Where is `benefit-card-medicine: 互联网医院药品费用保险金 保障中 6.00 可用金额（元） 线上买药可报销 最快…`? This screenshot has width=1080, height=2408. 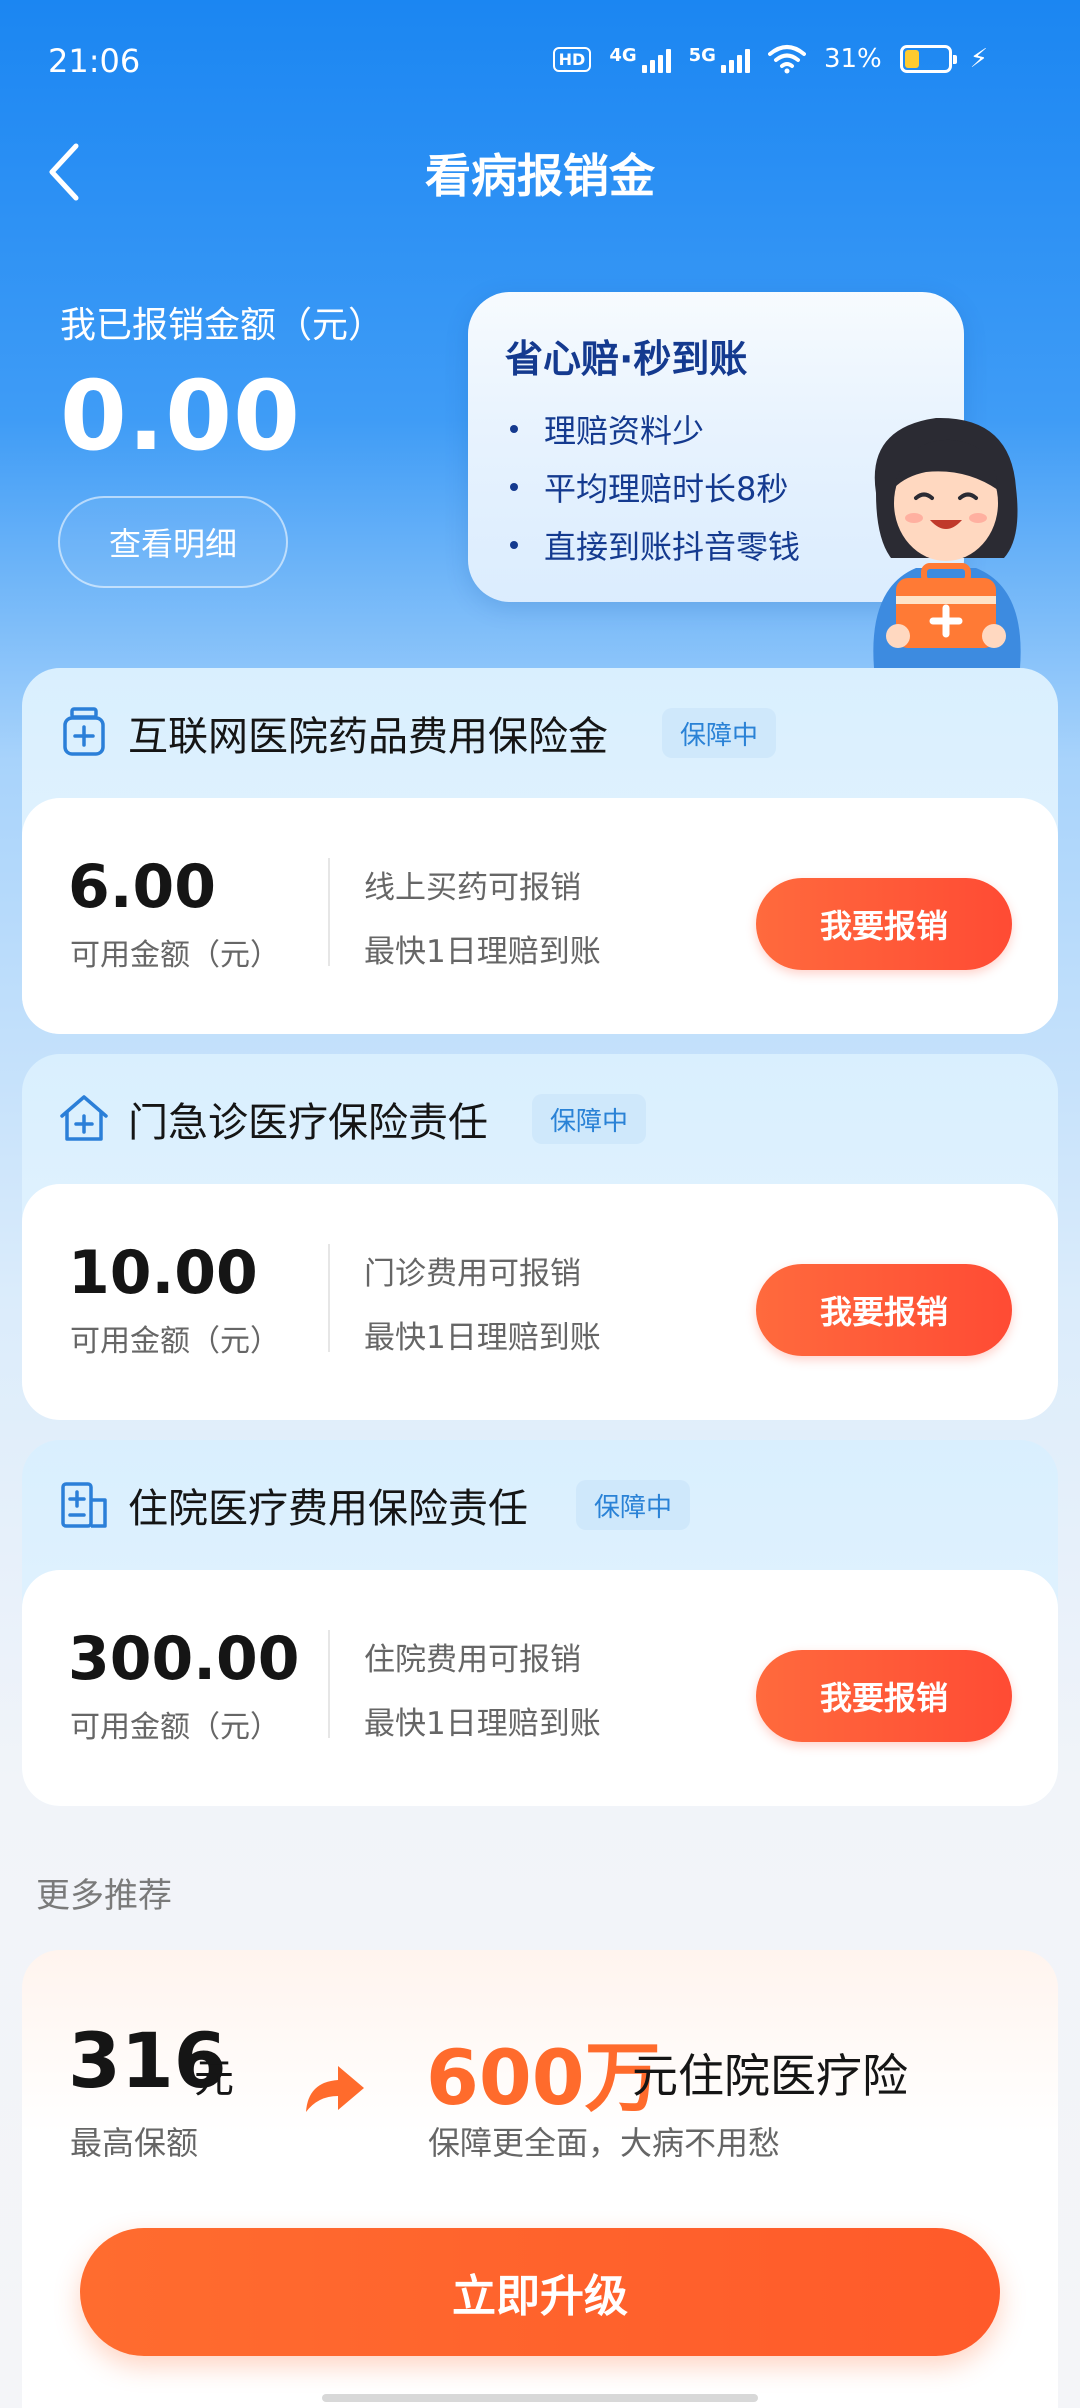 benefit-card-medicine: 互联网医院药品费用保险金 保障中 6.00 可用金额（元） 线上买药可报销 最快… is located at coordinates (540, 851).